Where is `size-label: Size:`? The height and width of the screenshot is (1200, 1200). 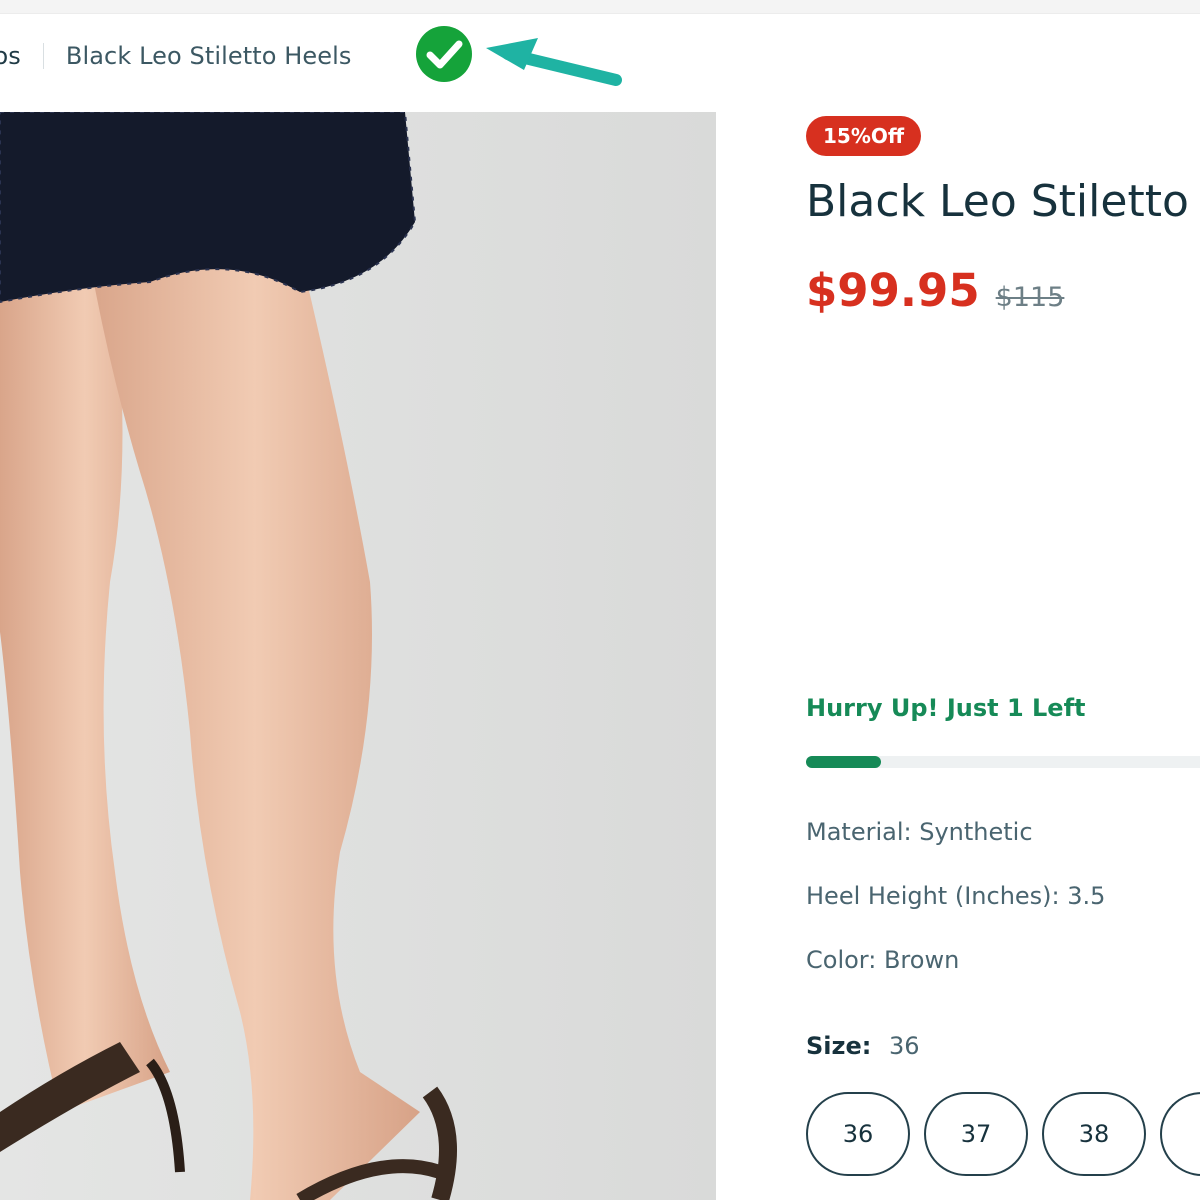 size-label: Size: is located at coordinates (839, 1046).